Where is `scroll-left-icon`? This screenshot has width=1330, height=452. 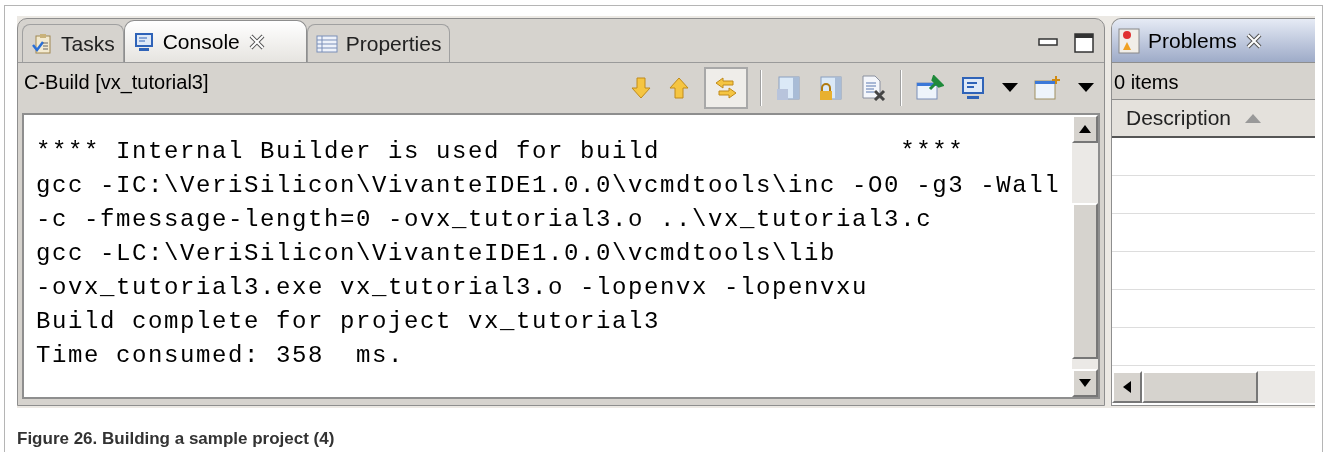 scroll-left-icon is located at coordinates (1127, 387).